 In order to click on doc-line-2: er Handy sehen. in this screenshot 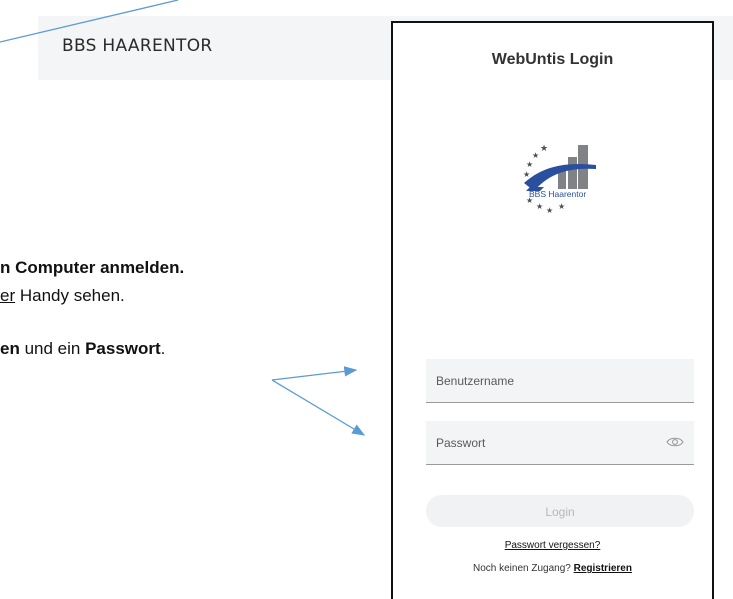, I will do `click(62, 296)`.